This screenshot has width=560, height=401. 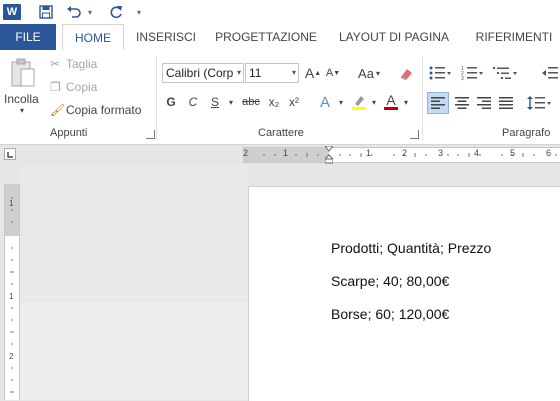 I want to click on copy-button: ❐ Copia, so click(x=73, y=87).